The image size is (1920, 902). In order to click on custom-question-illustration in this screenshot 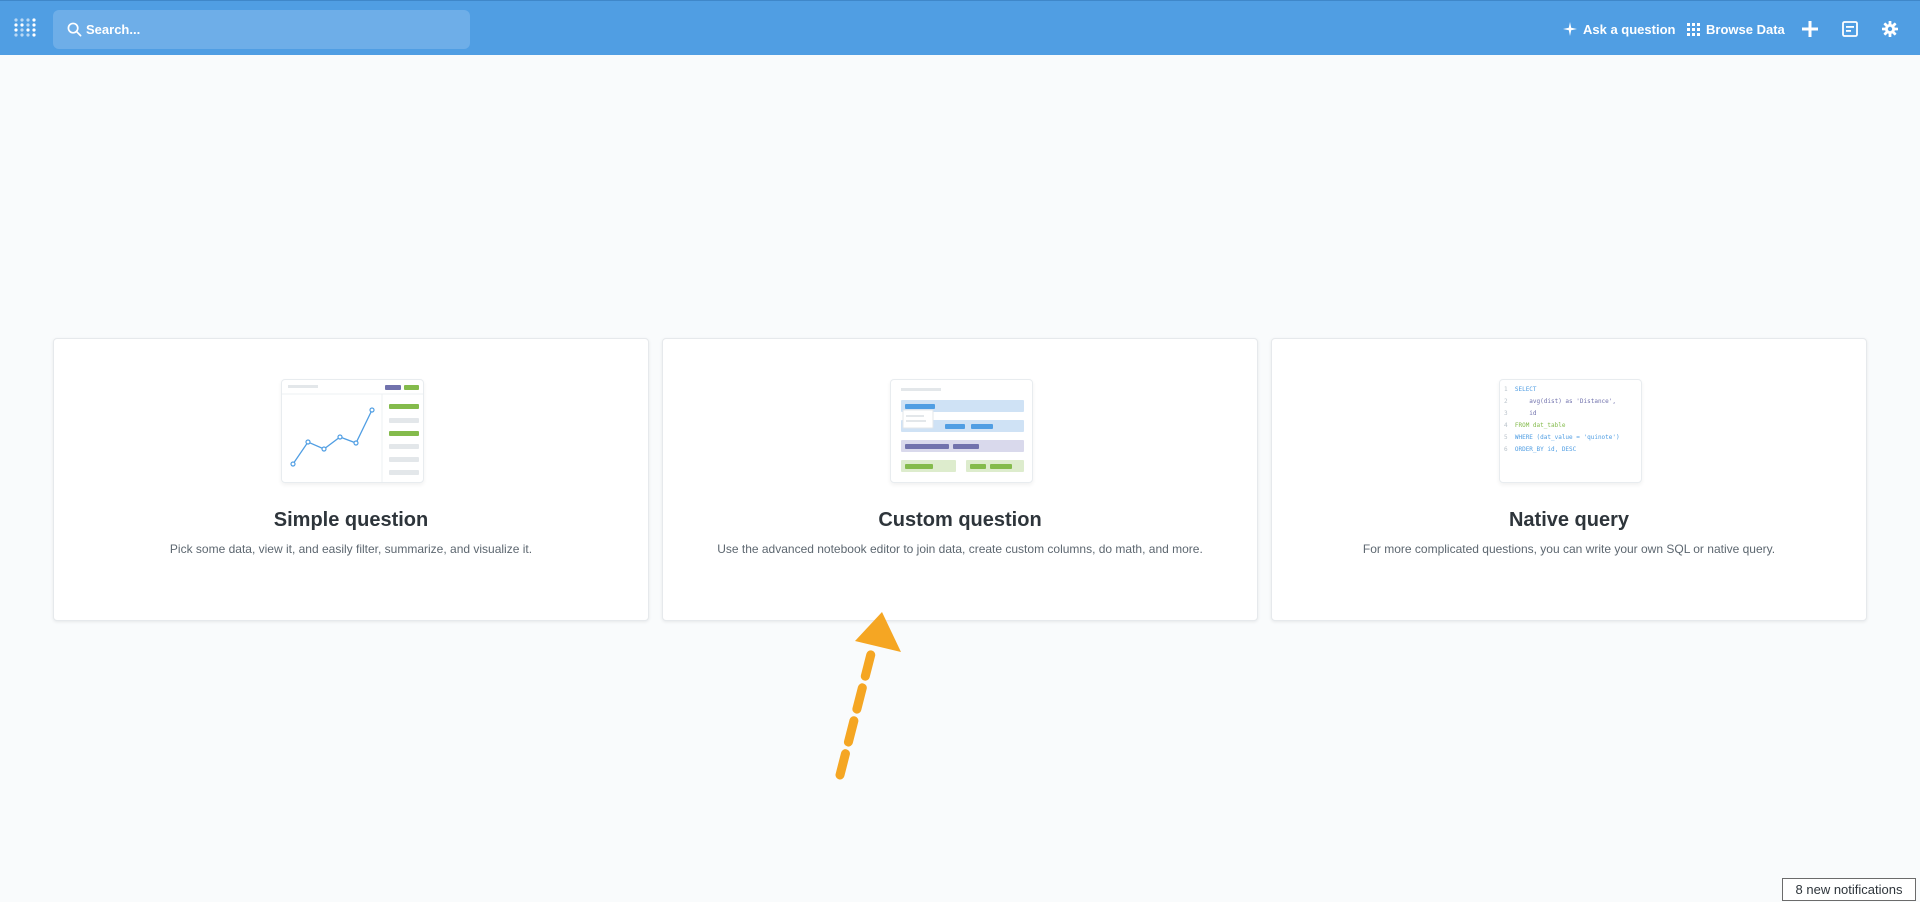, I will do `click(961, 431)`.